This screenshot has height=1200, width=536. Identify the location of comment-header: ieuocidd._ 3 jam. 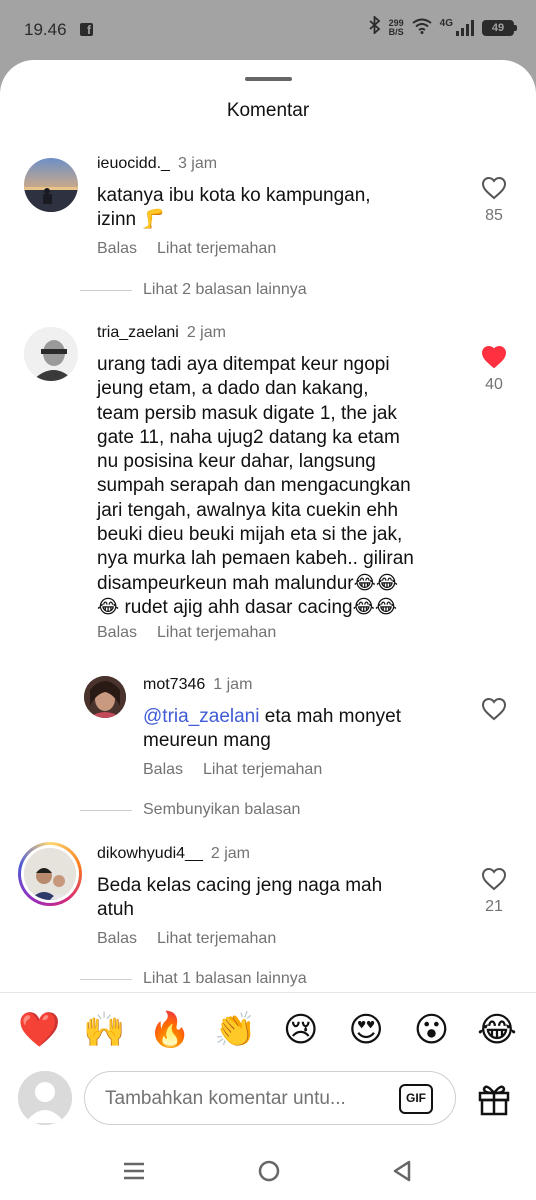
(157, 164).